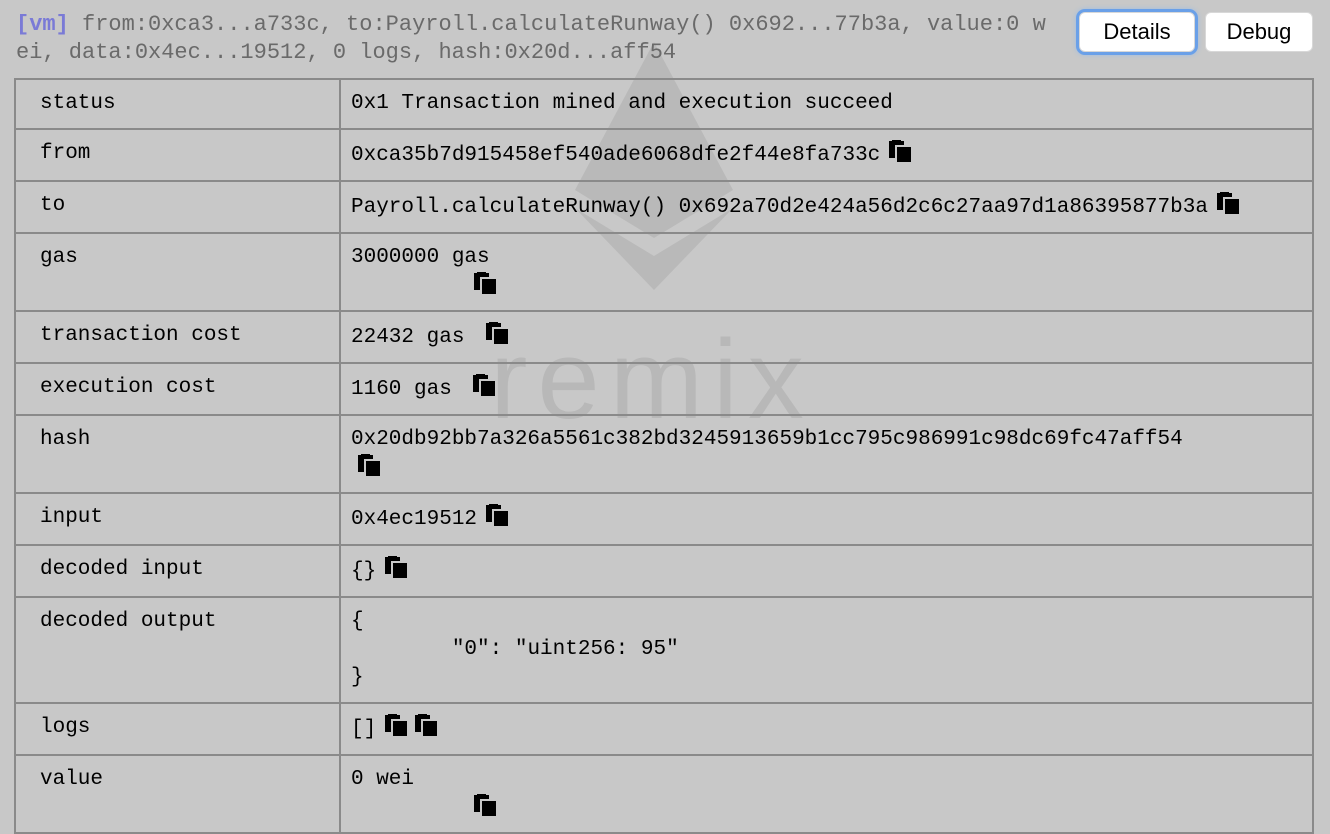  I want to click on row-value: 22432 gas, so click(826, 337).